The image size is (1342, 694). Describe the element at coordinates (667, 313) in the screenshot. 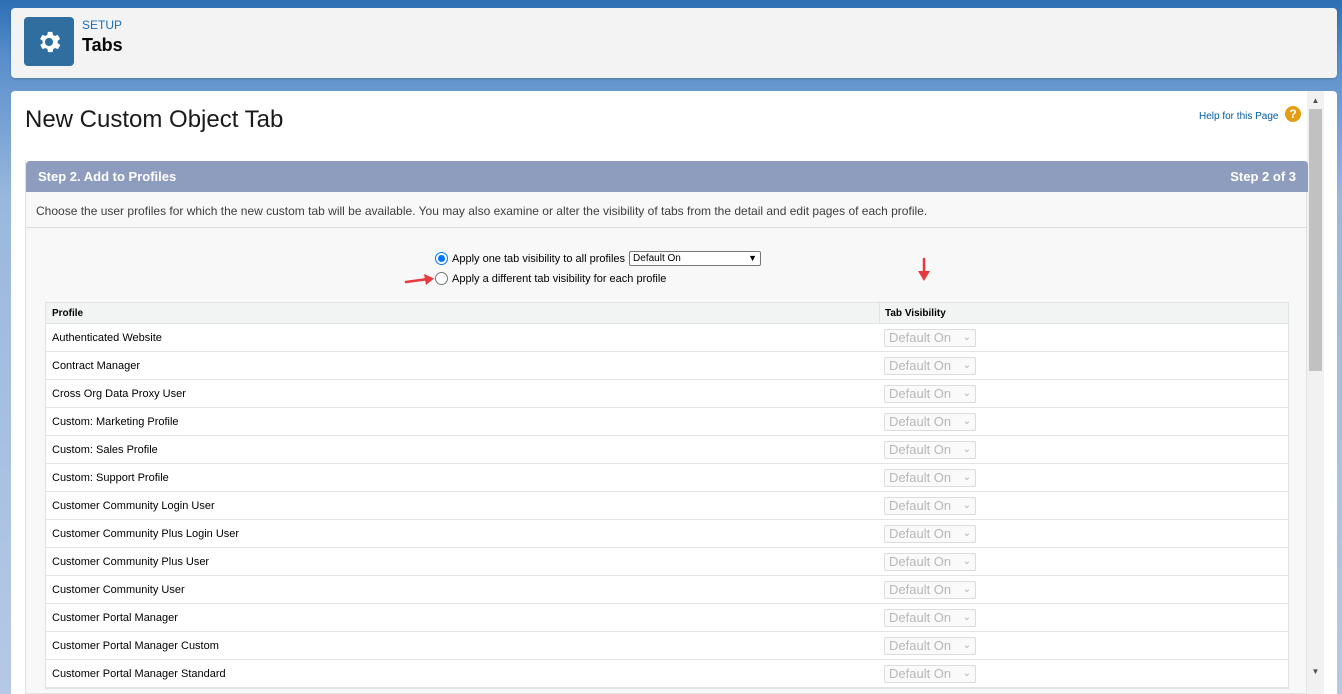

I see `table-header: Profile Tab Visibility` at that location.